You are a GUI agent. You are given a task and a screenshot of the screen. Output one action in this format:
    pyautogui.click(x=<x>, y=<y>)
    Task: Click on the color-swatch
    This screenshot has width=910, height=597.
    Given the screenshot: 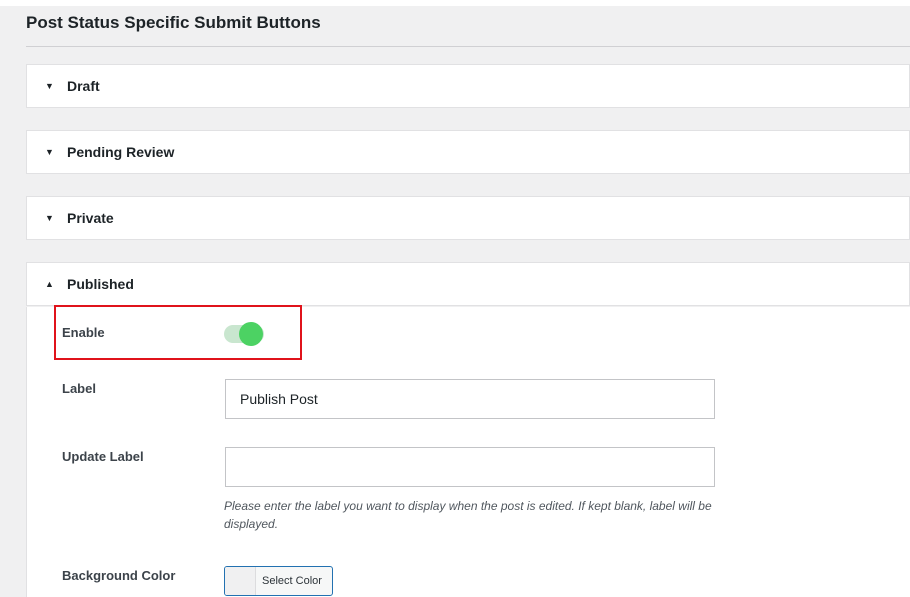 What is the action you would take?
    pyautogui.click(x=240, y=581)
    